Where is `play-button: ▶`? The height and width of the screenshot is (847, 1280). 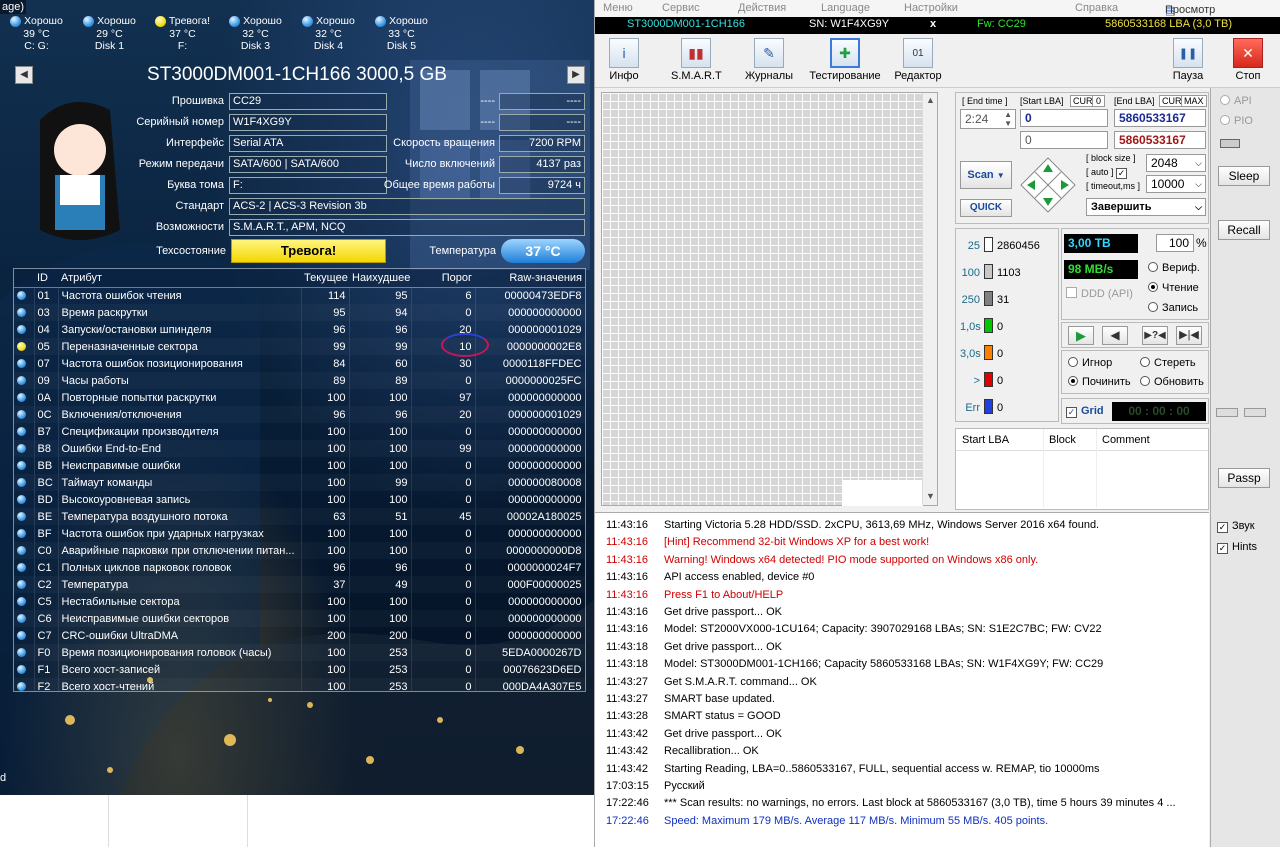 play-button: ▶ is located at coordinates (1081, 335).